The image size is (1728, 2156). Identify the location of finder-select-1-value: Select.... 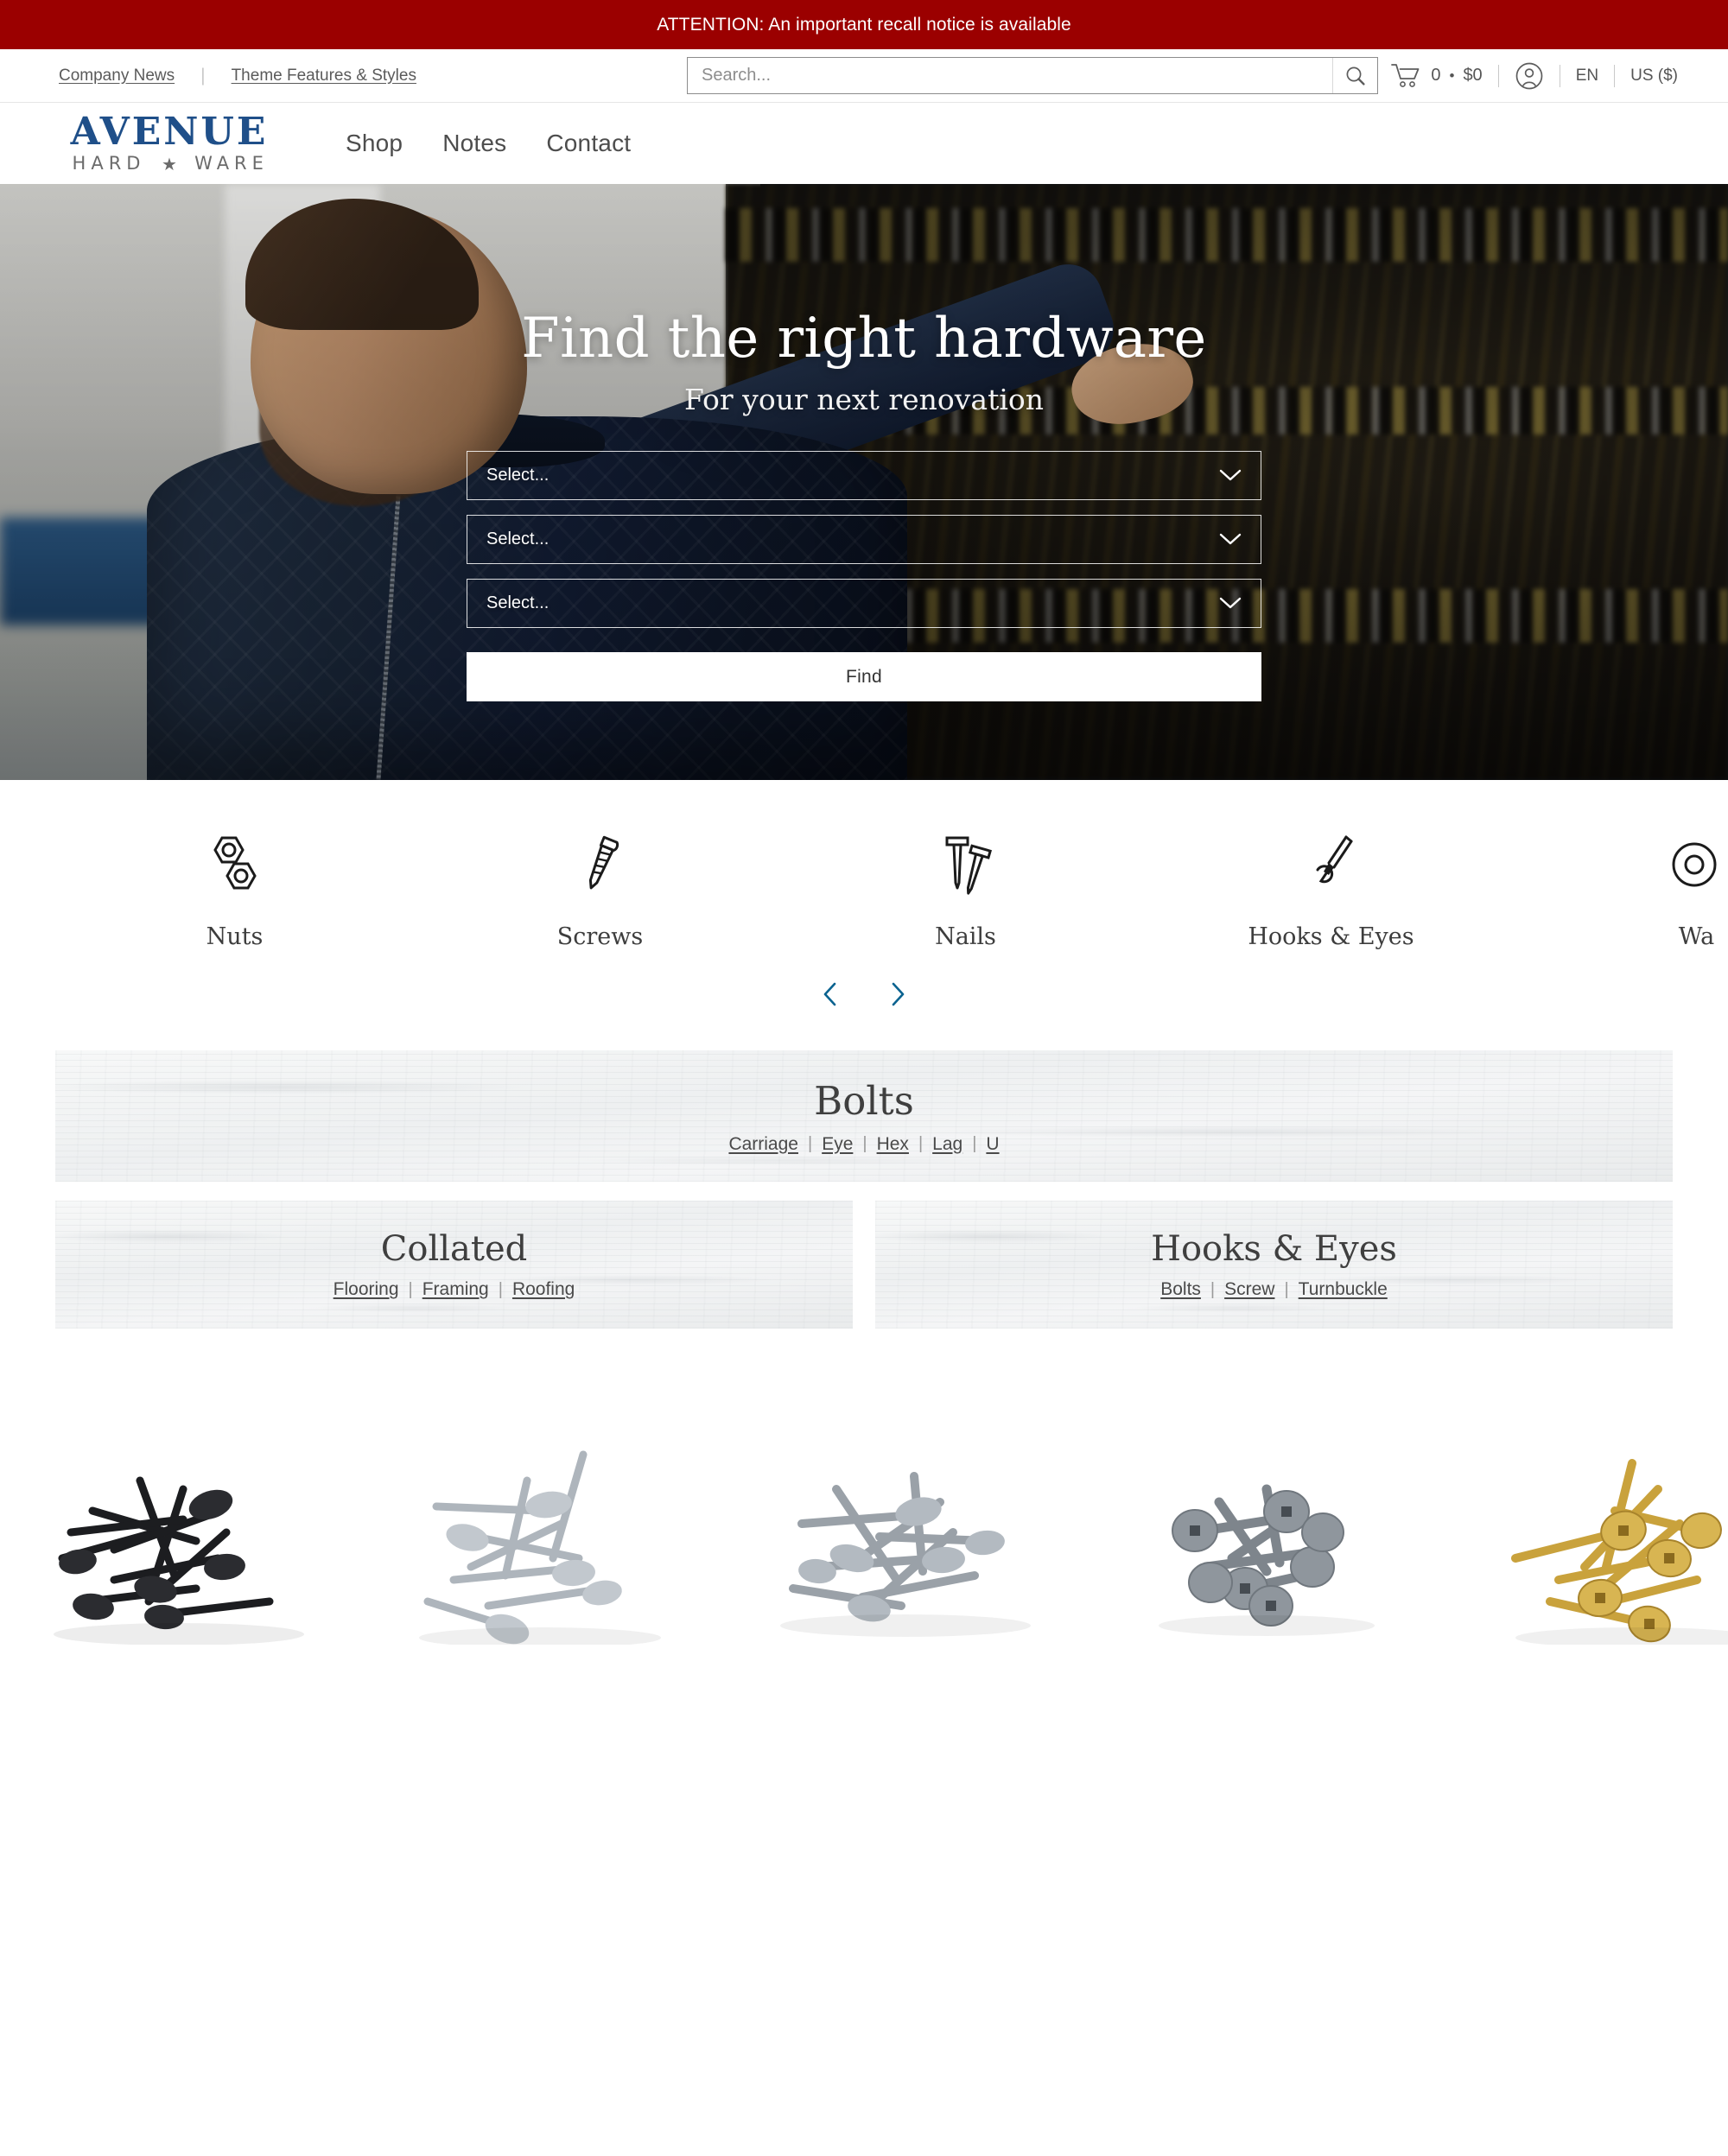
(518, 475).